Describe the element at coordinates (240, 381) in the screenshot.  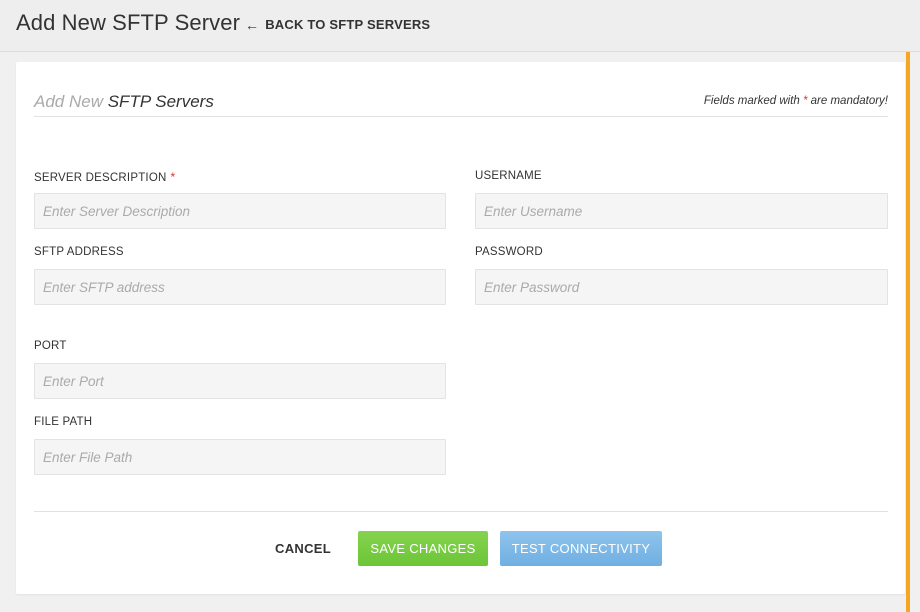
I see `port-input` at that location.